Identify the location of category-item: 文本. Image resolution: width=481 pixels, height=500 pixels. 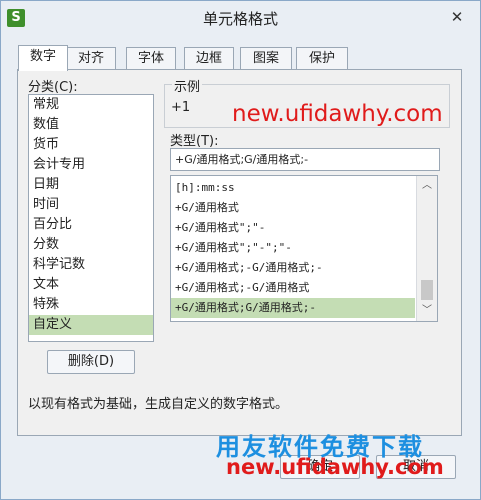
(91, 285).